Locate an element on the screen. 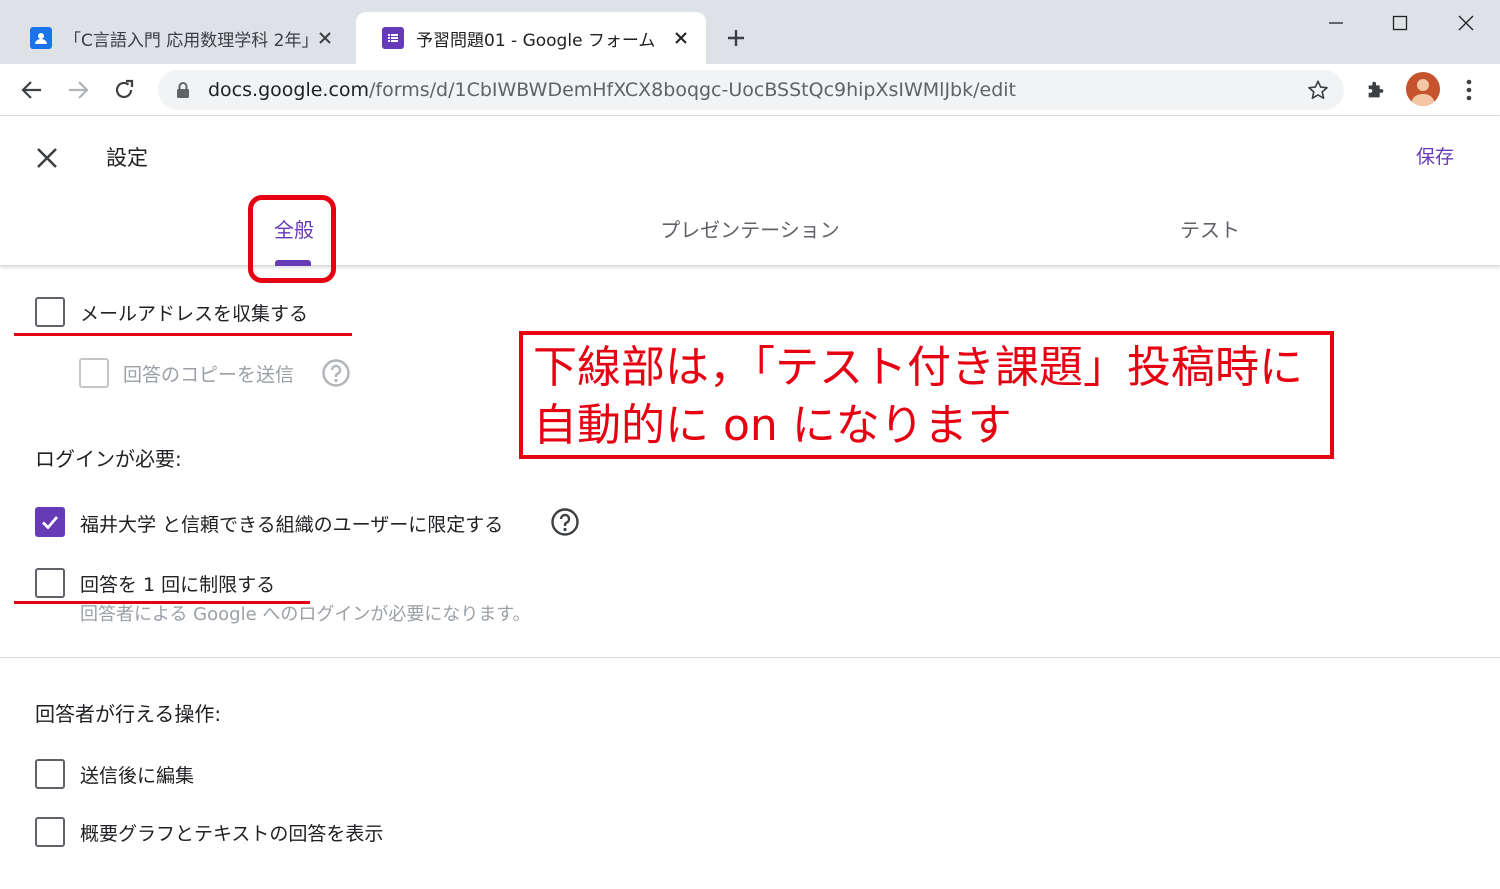 This screenshot has height=889, width=1500. classroom-icon is located at coordinates (41, 38).